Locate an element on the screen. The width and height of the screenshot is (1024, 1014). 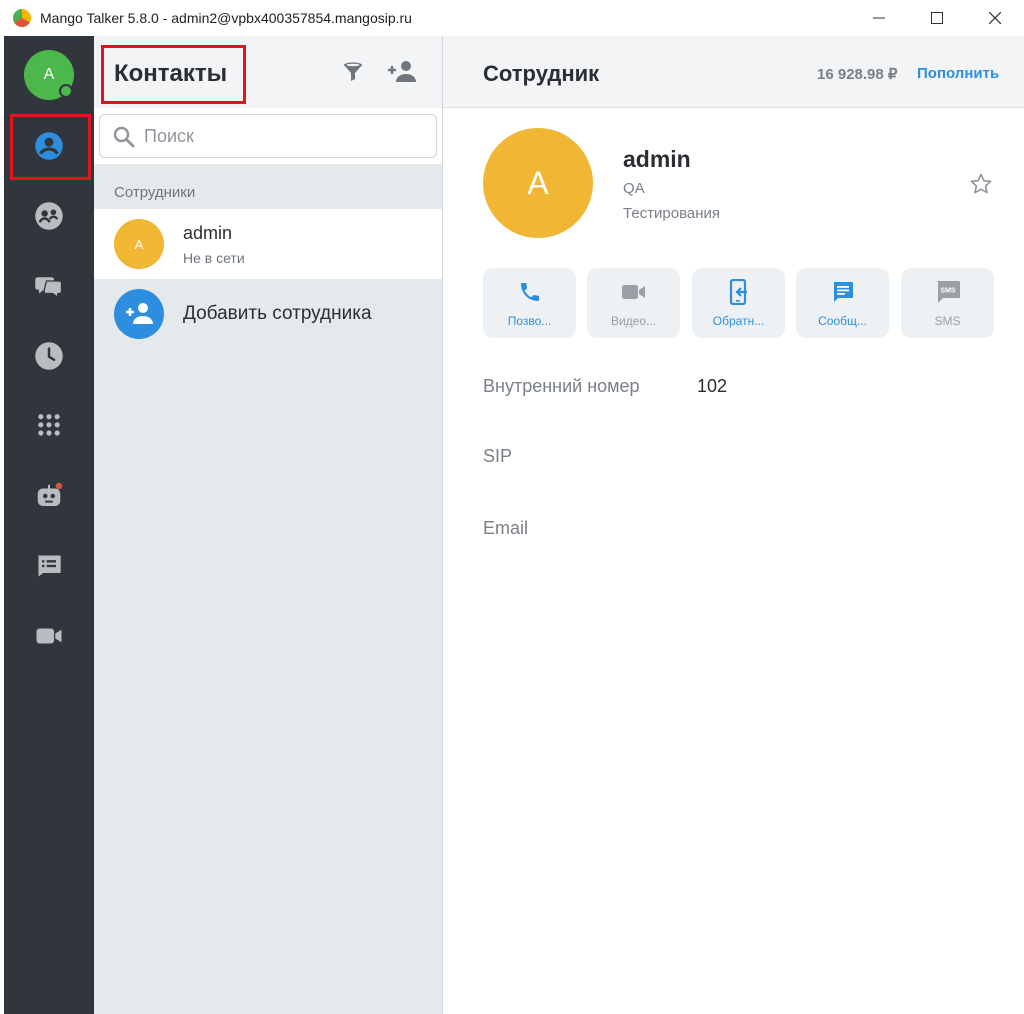
rail-item-bot is located at coordinates (49, 496).